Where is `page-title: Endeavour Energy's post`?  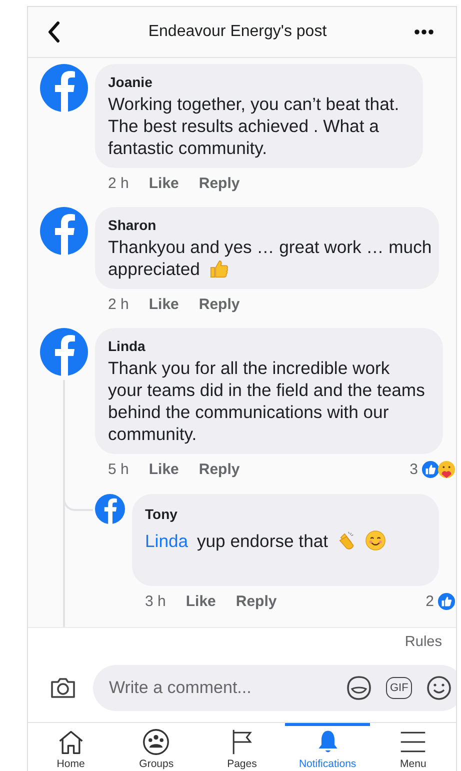
page-title: Endeavour Energy's post is located at coordinates (237, 32).